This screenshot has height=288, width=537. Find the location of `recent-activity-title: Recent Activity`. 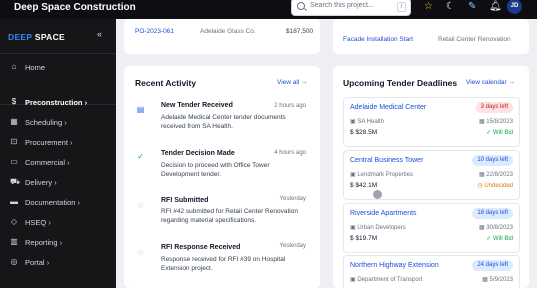

recent-activity-title: Recent Activity is located at coordinates (166, 83).